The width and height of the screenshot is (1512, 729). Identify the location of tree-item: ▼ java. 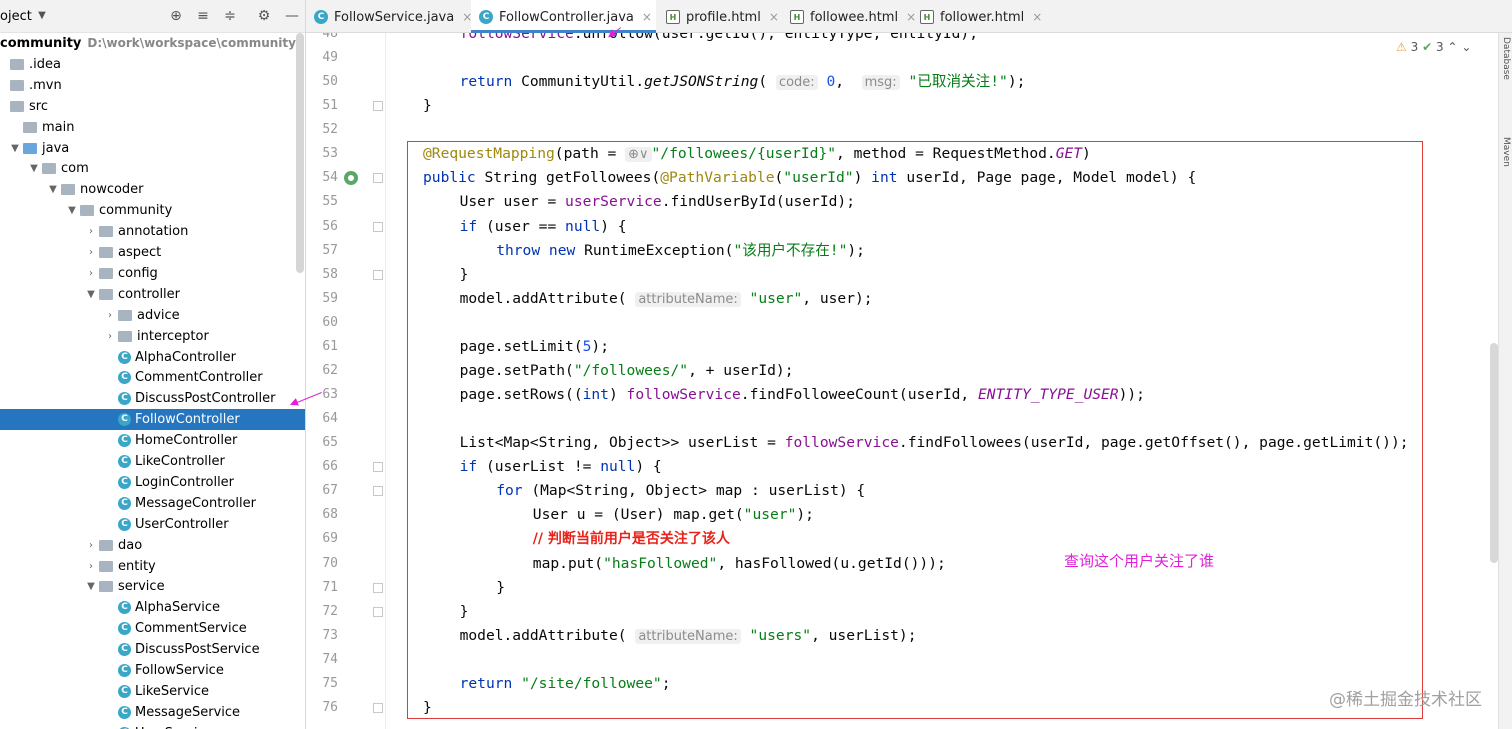
(148, 148).